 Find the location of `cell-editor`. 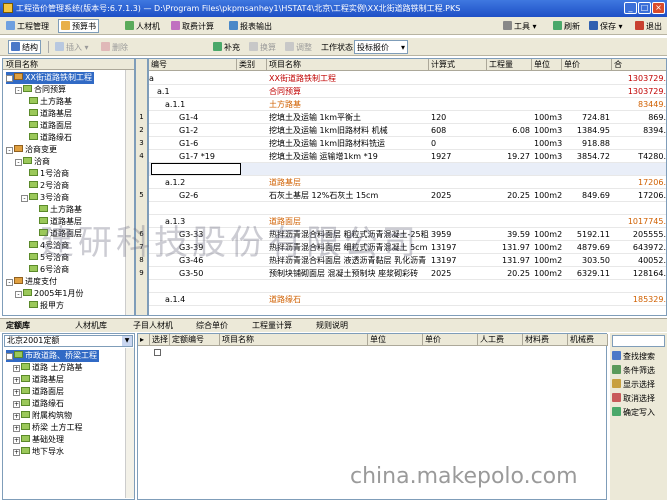

cell-editor is located at coordinates (196, 169).